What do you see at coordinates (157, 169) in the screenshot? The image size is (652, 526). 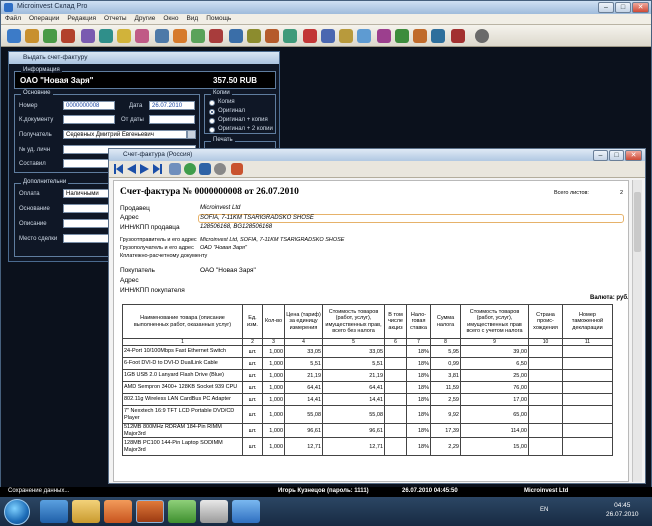 I see `last-page-icon` at bounding box center [157, 169].